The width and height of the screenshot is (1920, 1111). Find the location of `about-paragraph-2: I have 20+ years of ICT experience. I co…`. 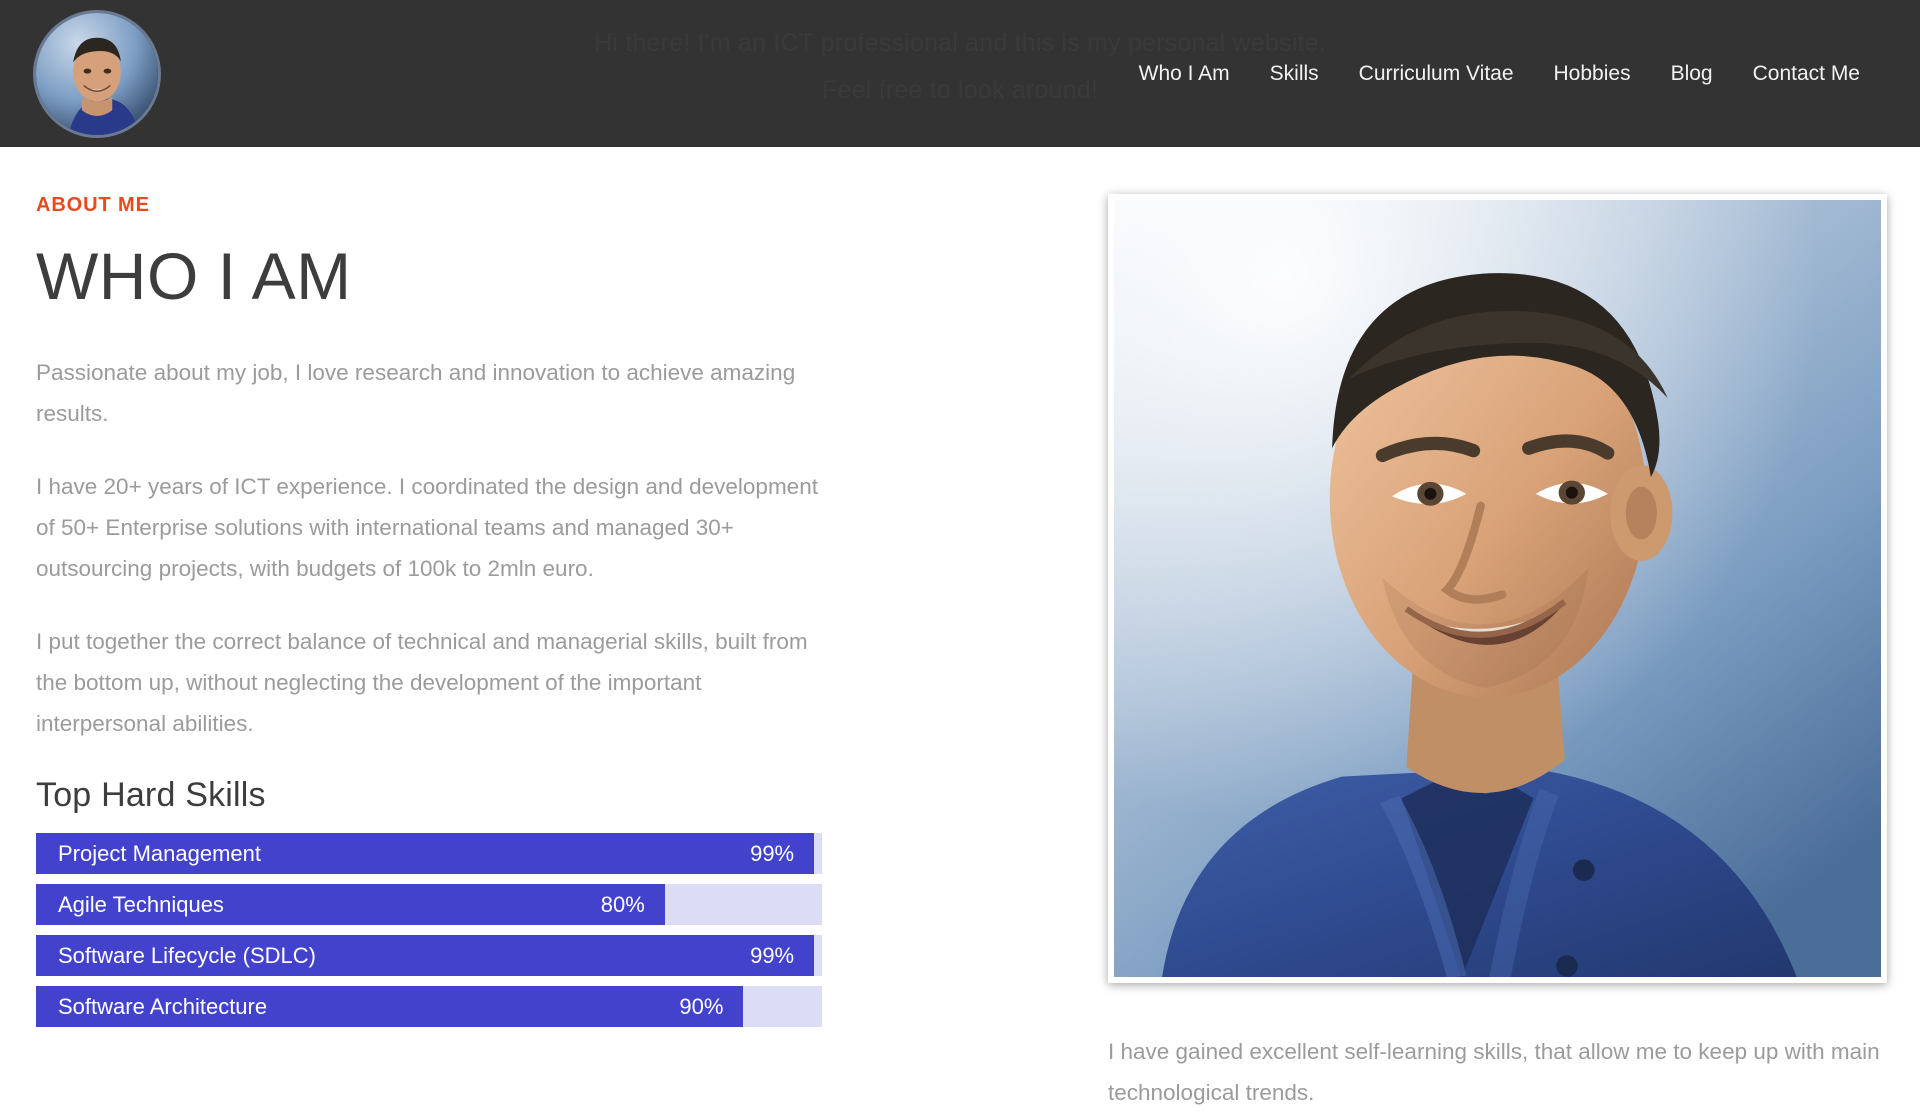

about-paragraph-2: I have 20+ years of ICT experience. I co… is located at coordinates (427, 528).